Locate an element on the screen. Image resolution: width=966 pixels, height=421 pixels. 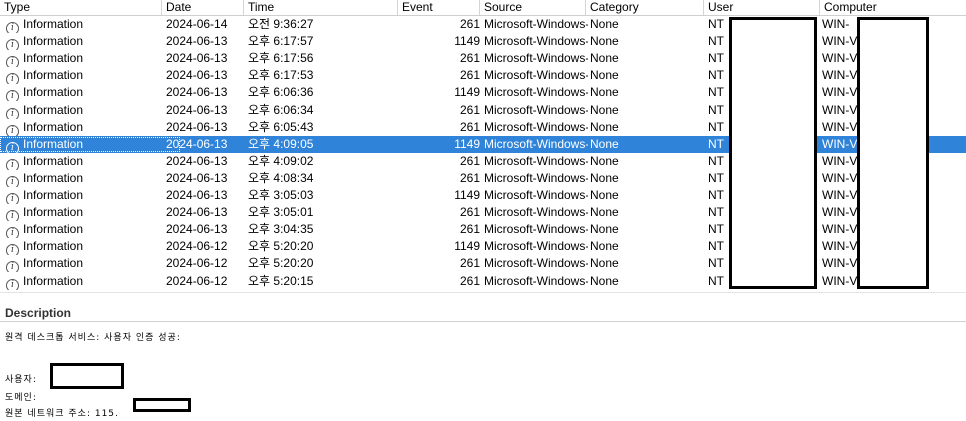
column-header-event: Event is located at coordinates (439, 7).